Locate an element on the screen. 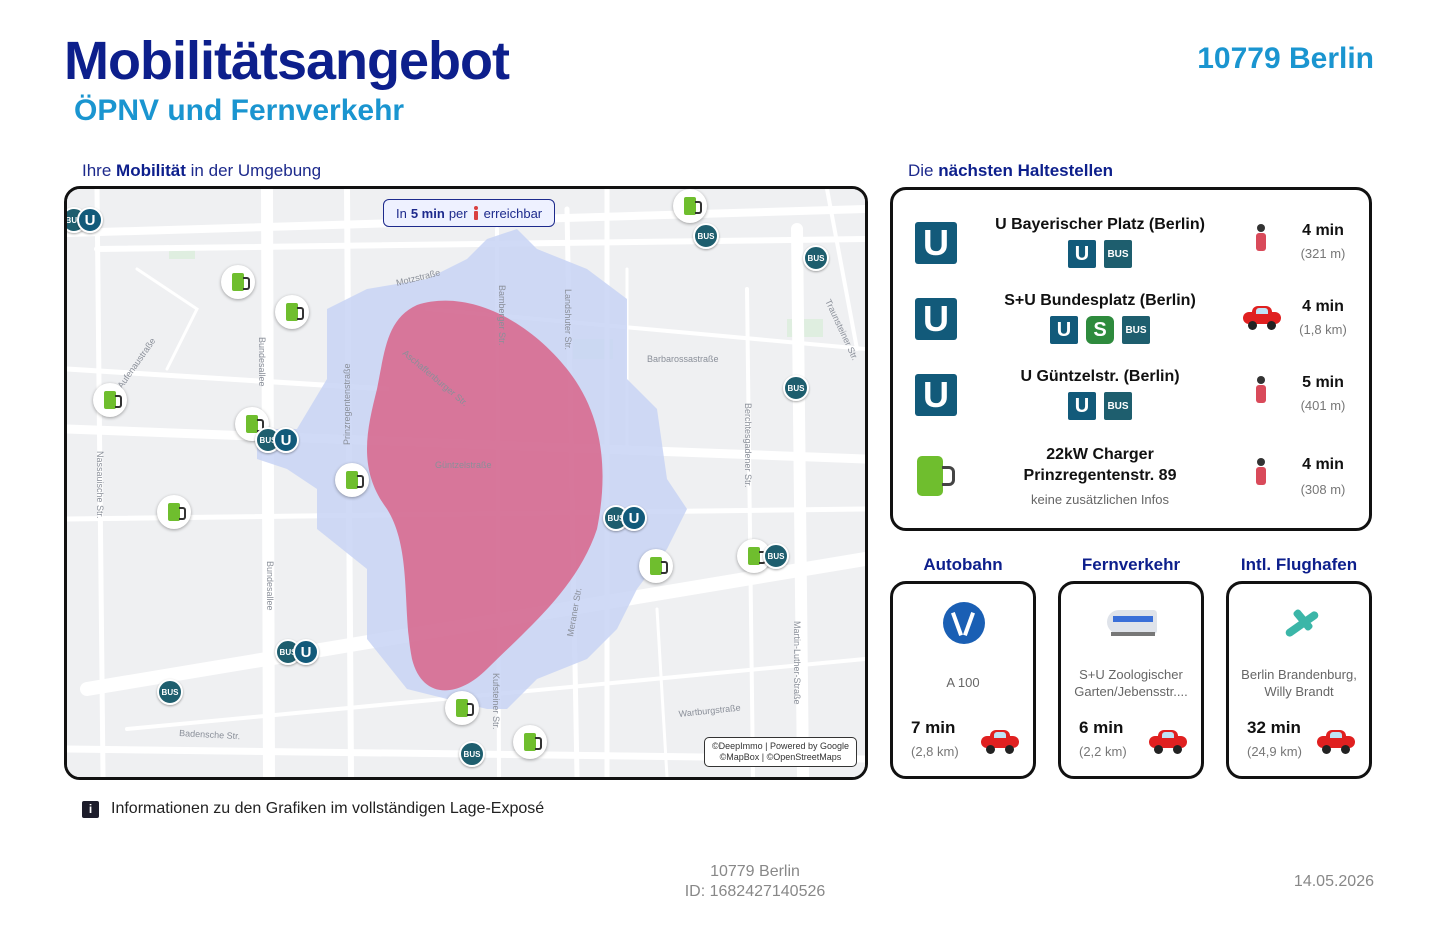 Image resolution: width=1440 pixels, height=942 pixels. street-label: Kufsteiner Str. is located at coordinates (496, 701).